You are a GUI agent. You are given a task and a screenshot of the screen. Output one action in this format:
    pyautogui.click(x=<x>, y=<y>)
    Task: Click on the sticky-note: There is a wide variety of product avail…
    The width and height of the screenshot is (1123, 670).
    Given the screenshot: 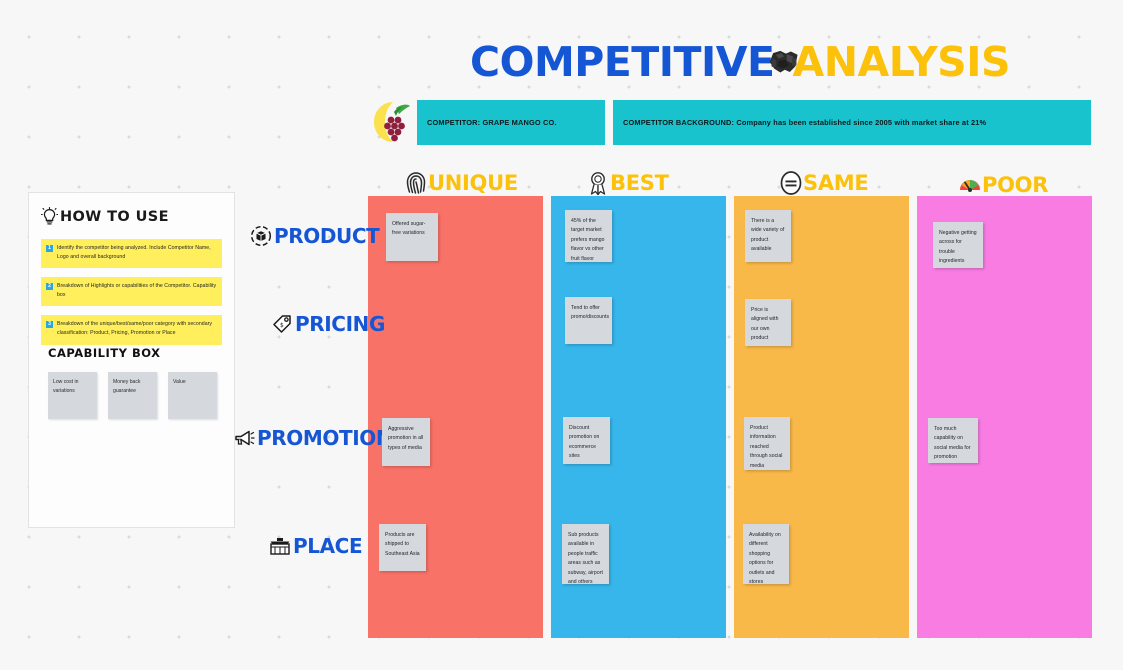 What is the action you would take?
    pyautogui.click(x=768, y=236)
    